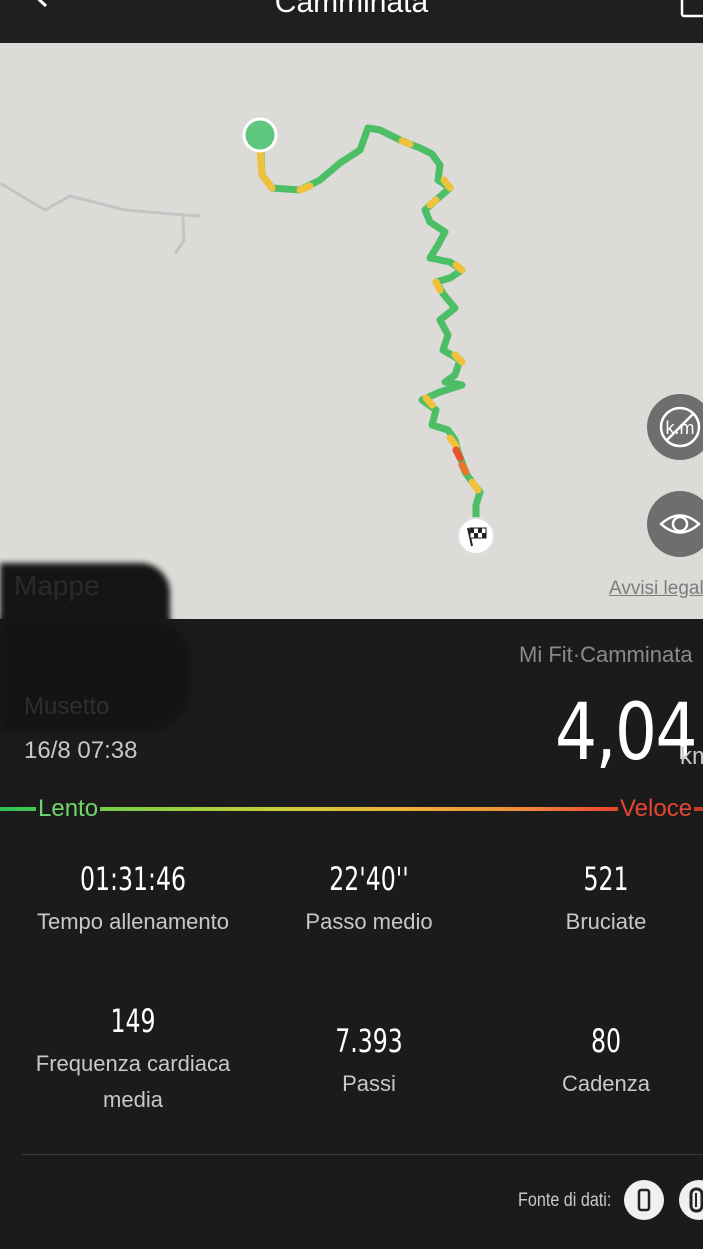  Describe the element at coordinates (606, 1041) in the screenshot. I see `stat-value: 80` at that location.